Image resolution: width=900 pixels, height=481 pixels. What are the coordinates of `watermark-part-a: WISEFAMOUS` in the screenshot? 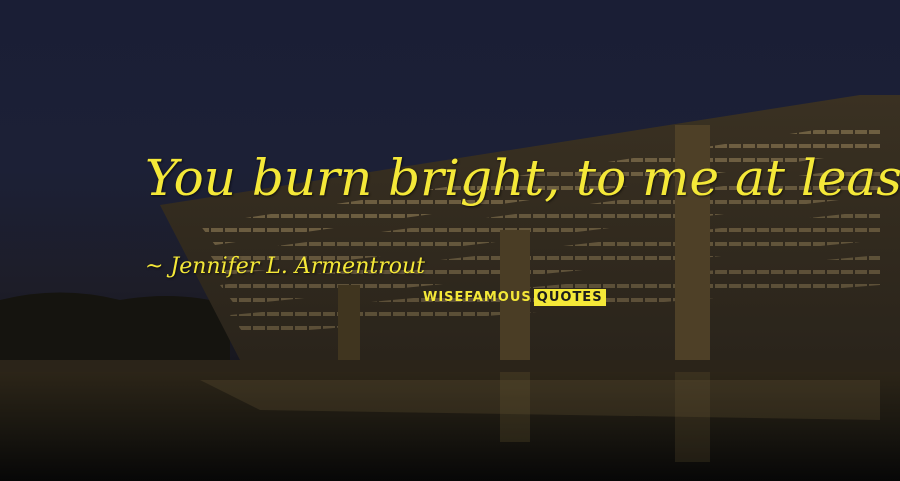 It's located at (477, 297).